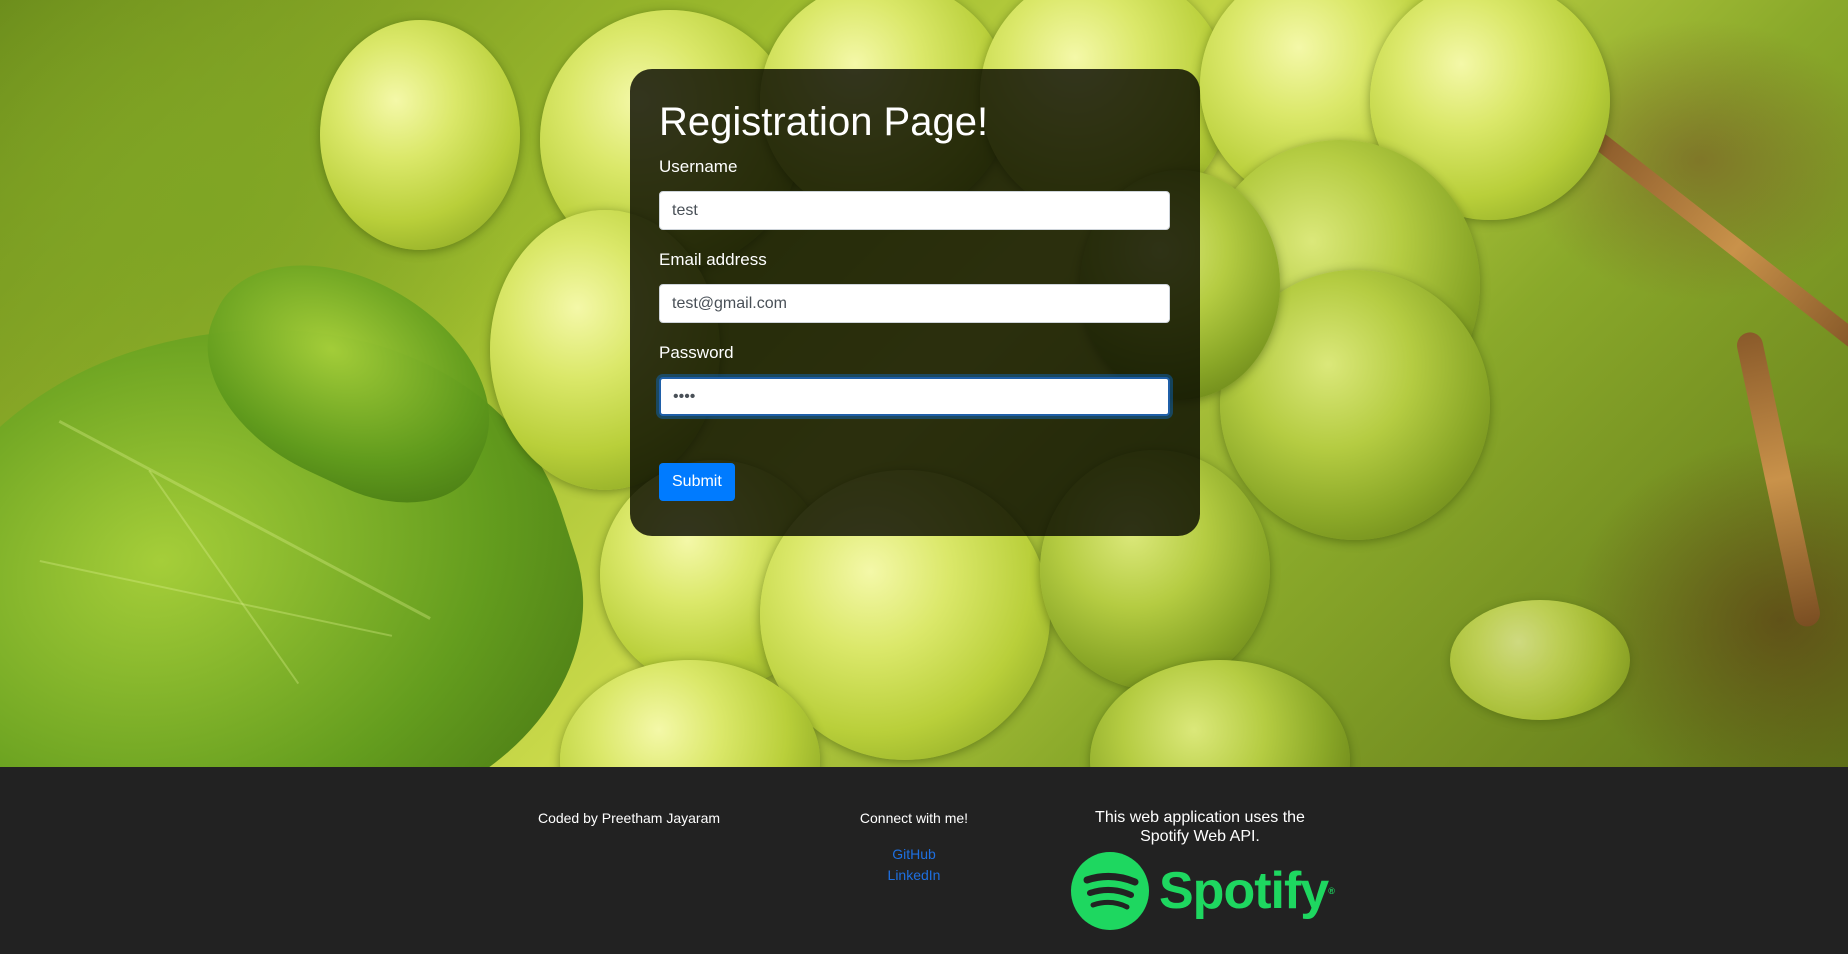 Image resolution: width=1848 pixels, height=954 pixels. What do you see at coordinates (914, 818) in the screenshot?
I see `connect-heading: Connect with me!` at bounding box center [914, 818].